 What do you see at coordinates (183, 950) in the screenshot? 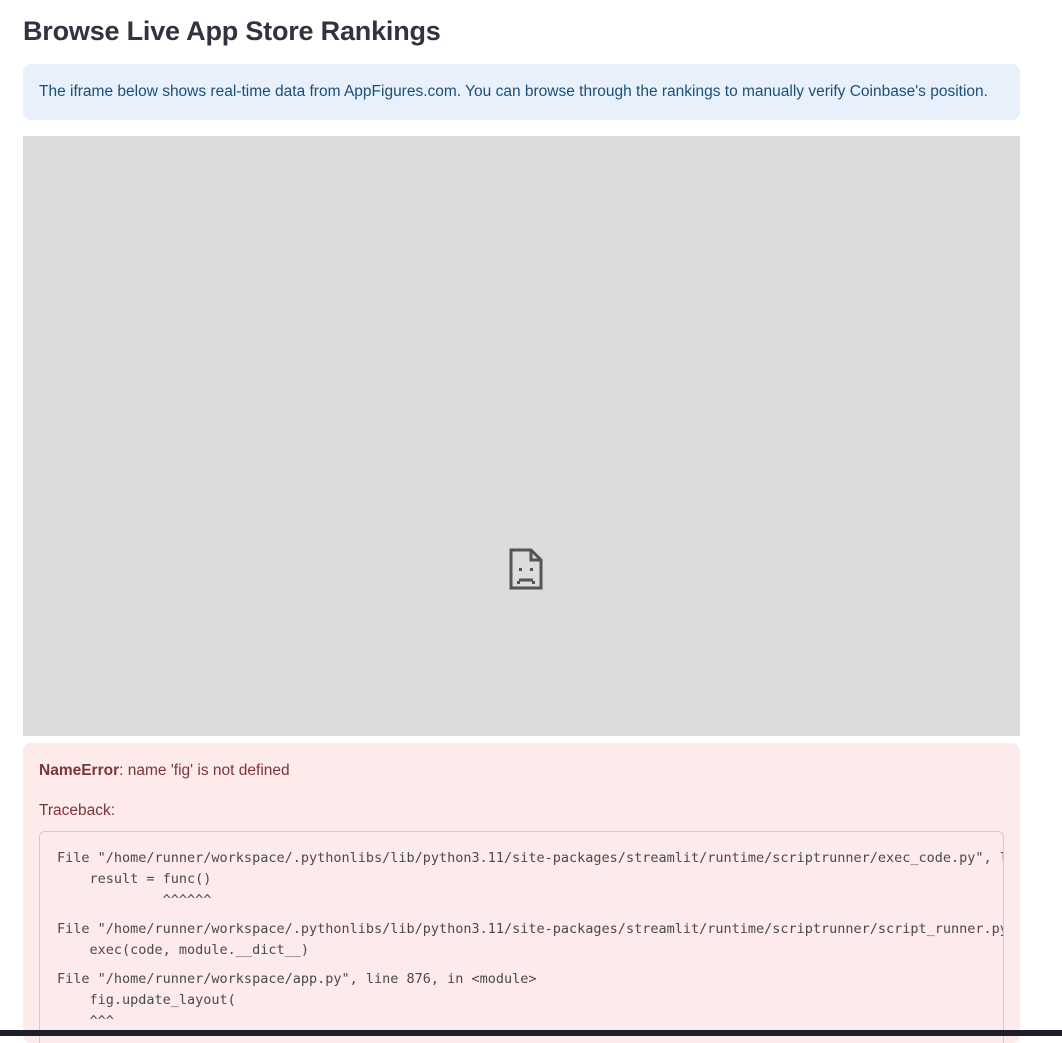
I see `frame-code-line: exec(code, module.__dict__)` at bounding box center [183, 950].